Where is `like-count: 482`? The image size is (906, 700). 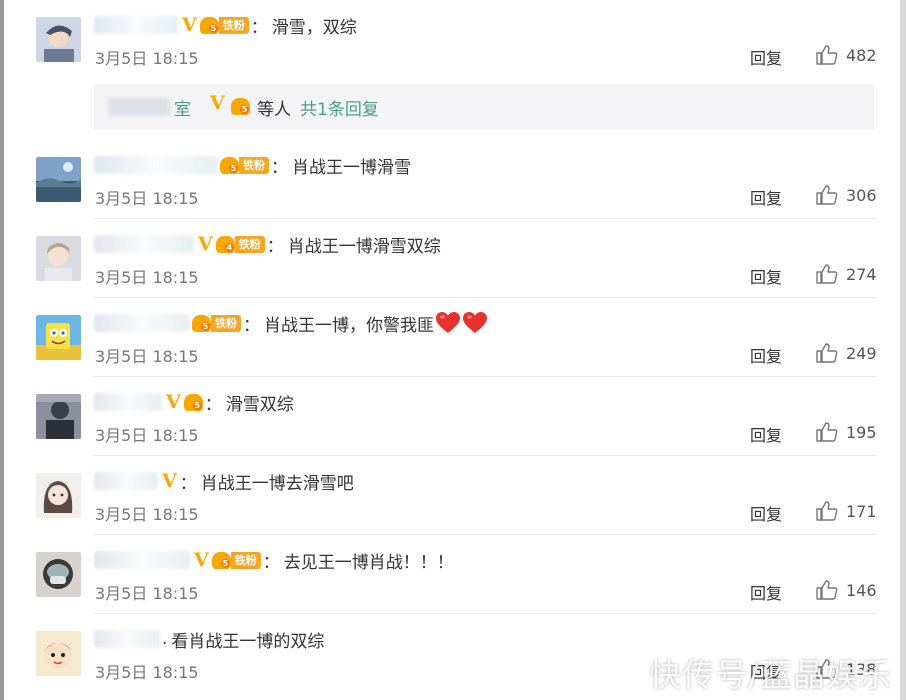
like-count: 482 is located at coordinates (861, 55).